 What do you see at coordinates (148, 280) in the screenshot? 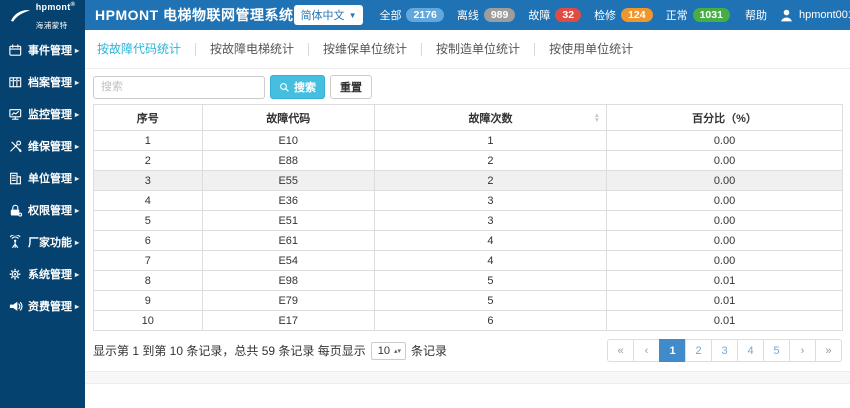
I see `table-cell: 8` at bounding box center [148, 280].